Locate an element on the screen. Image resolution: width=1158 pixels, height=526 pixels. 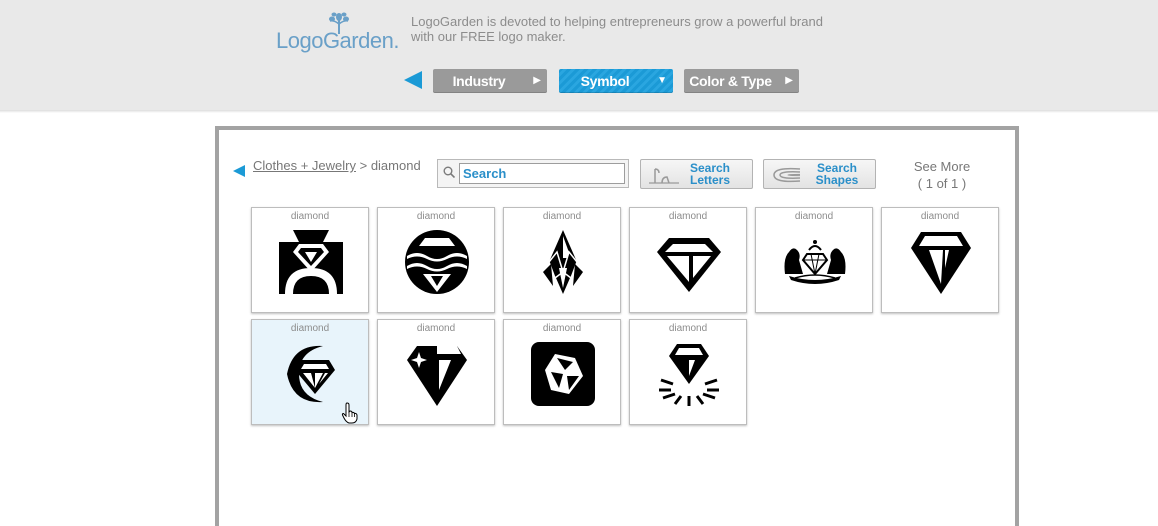
diamond-crest-lions-icon is located at coordinates (815, 262).